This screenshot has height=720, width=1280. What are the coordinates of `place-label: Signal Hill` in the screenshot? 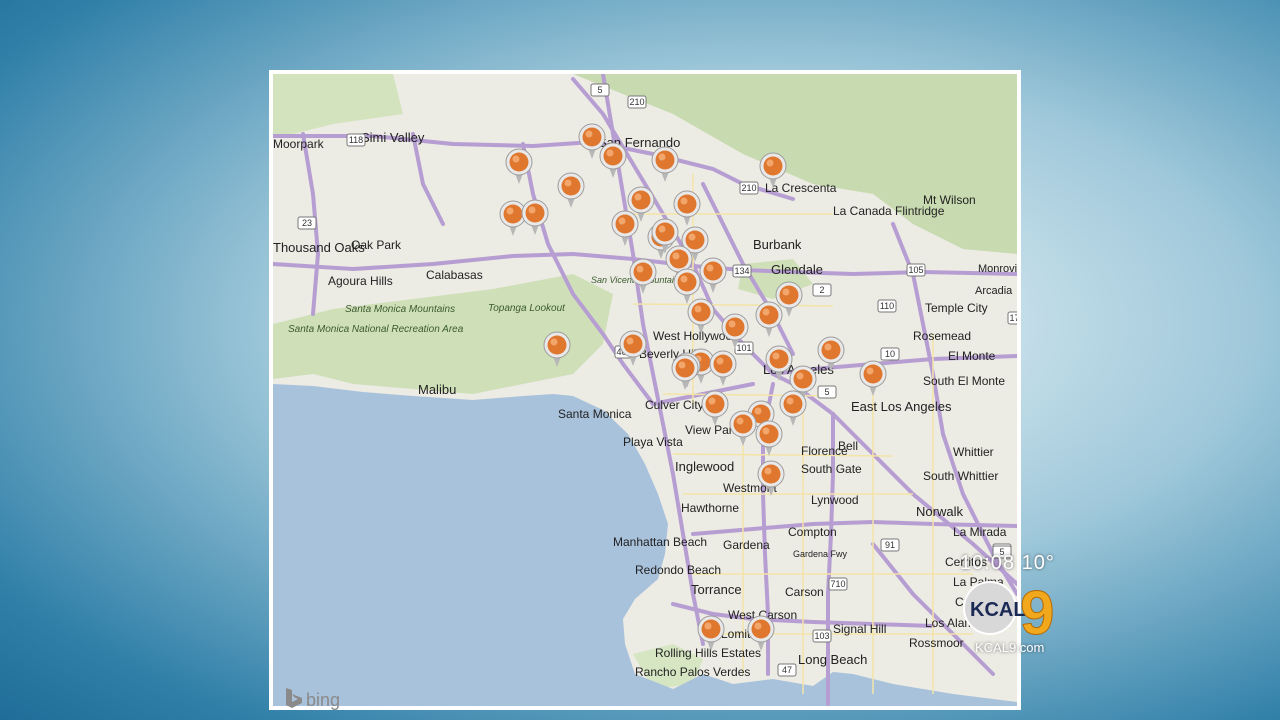 It's located at (859, 629).